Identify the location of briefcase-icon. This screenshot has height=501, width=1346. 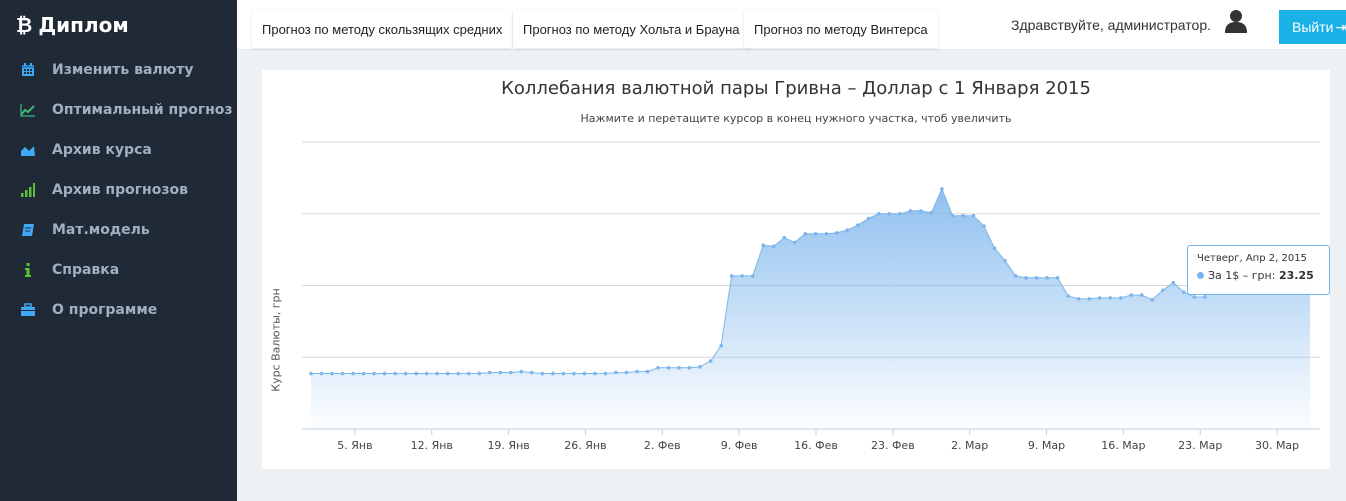
(28, 310).